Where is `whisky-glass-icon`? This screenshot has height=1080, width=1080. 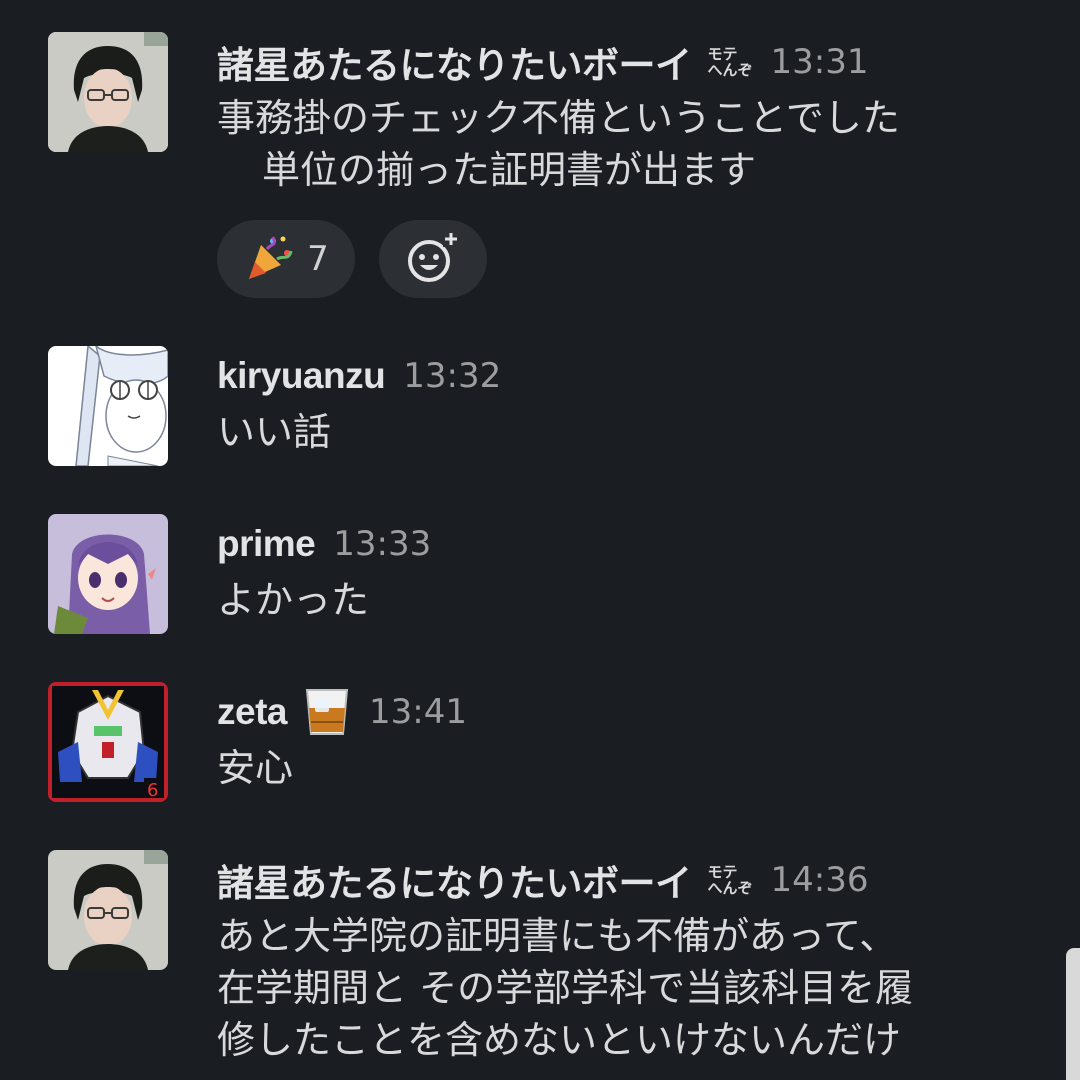
whisky-glass-icon is located at coordinates (327, 712).